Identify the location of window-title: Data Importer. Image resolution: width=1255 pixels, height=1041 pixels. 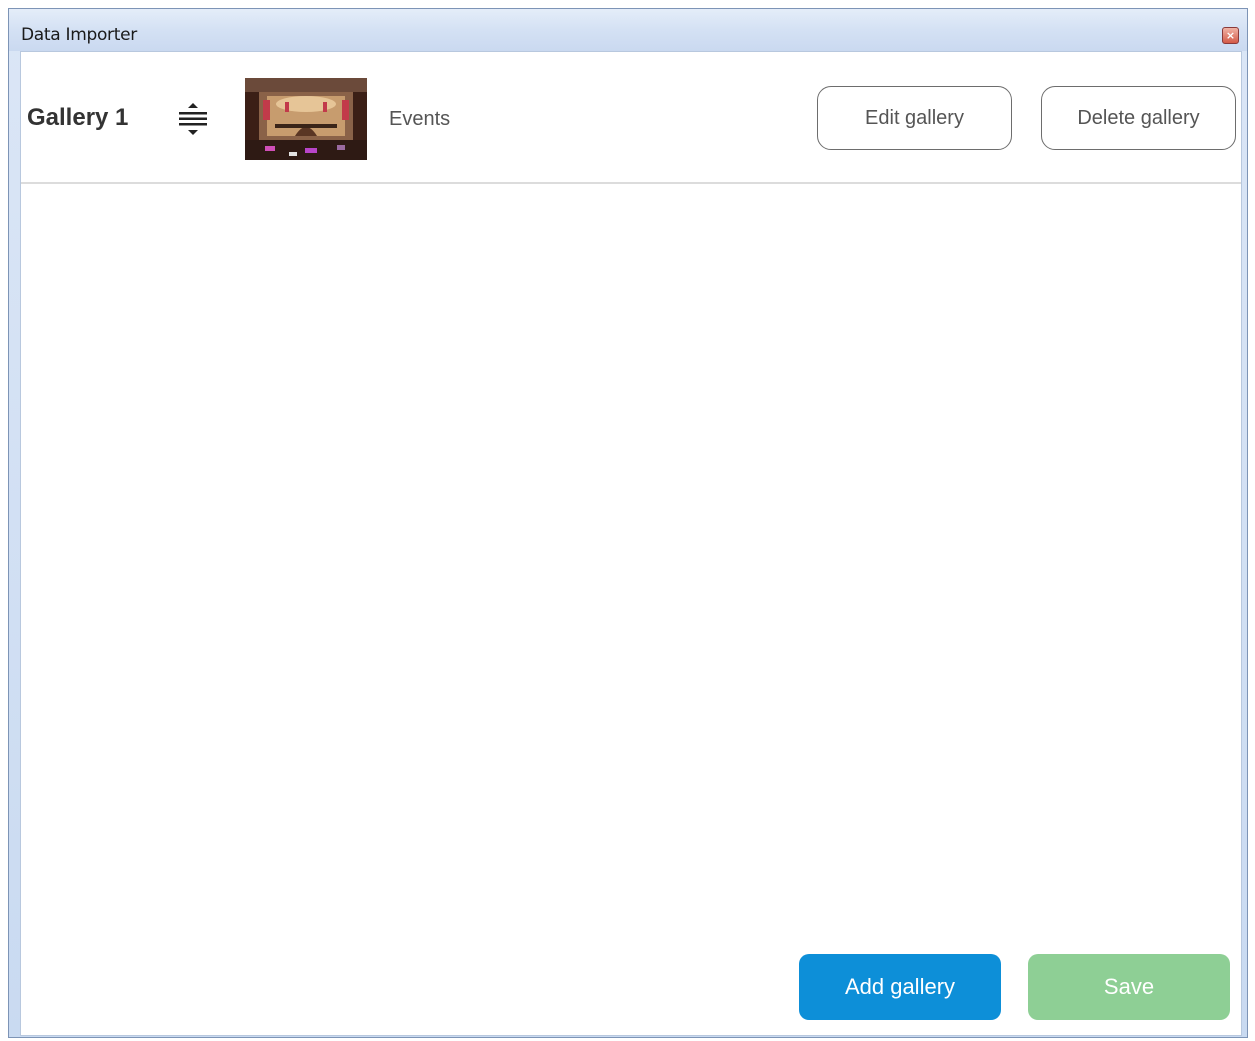
(79, 35).